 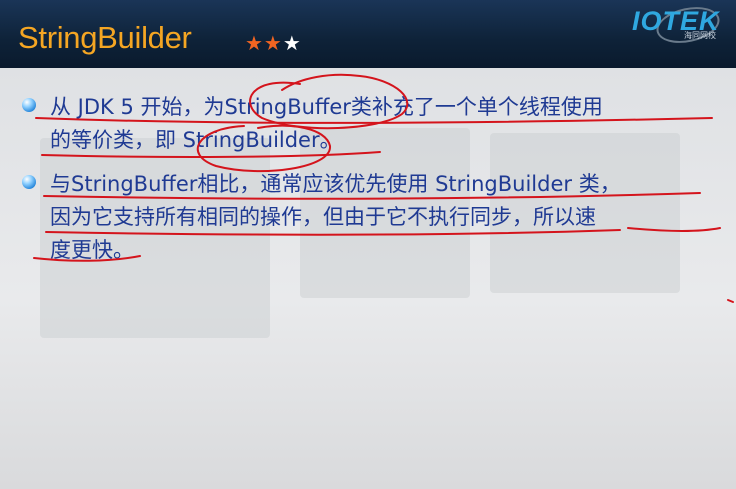 What do you see at coordinates (326, 107) in the screenshot?
I see `text-line: 从 JDK 5 开始，为StringBuffer类补充了一个单个线程使用` at bounding box center [326, 107].